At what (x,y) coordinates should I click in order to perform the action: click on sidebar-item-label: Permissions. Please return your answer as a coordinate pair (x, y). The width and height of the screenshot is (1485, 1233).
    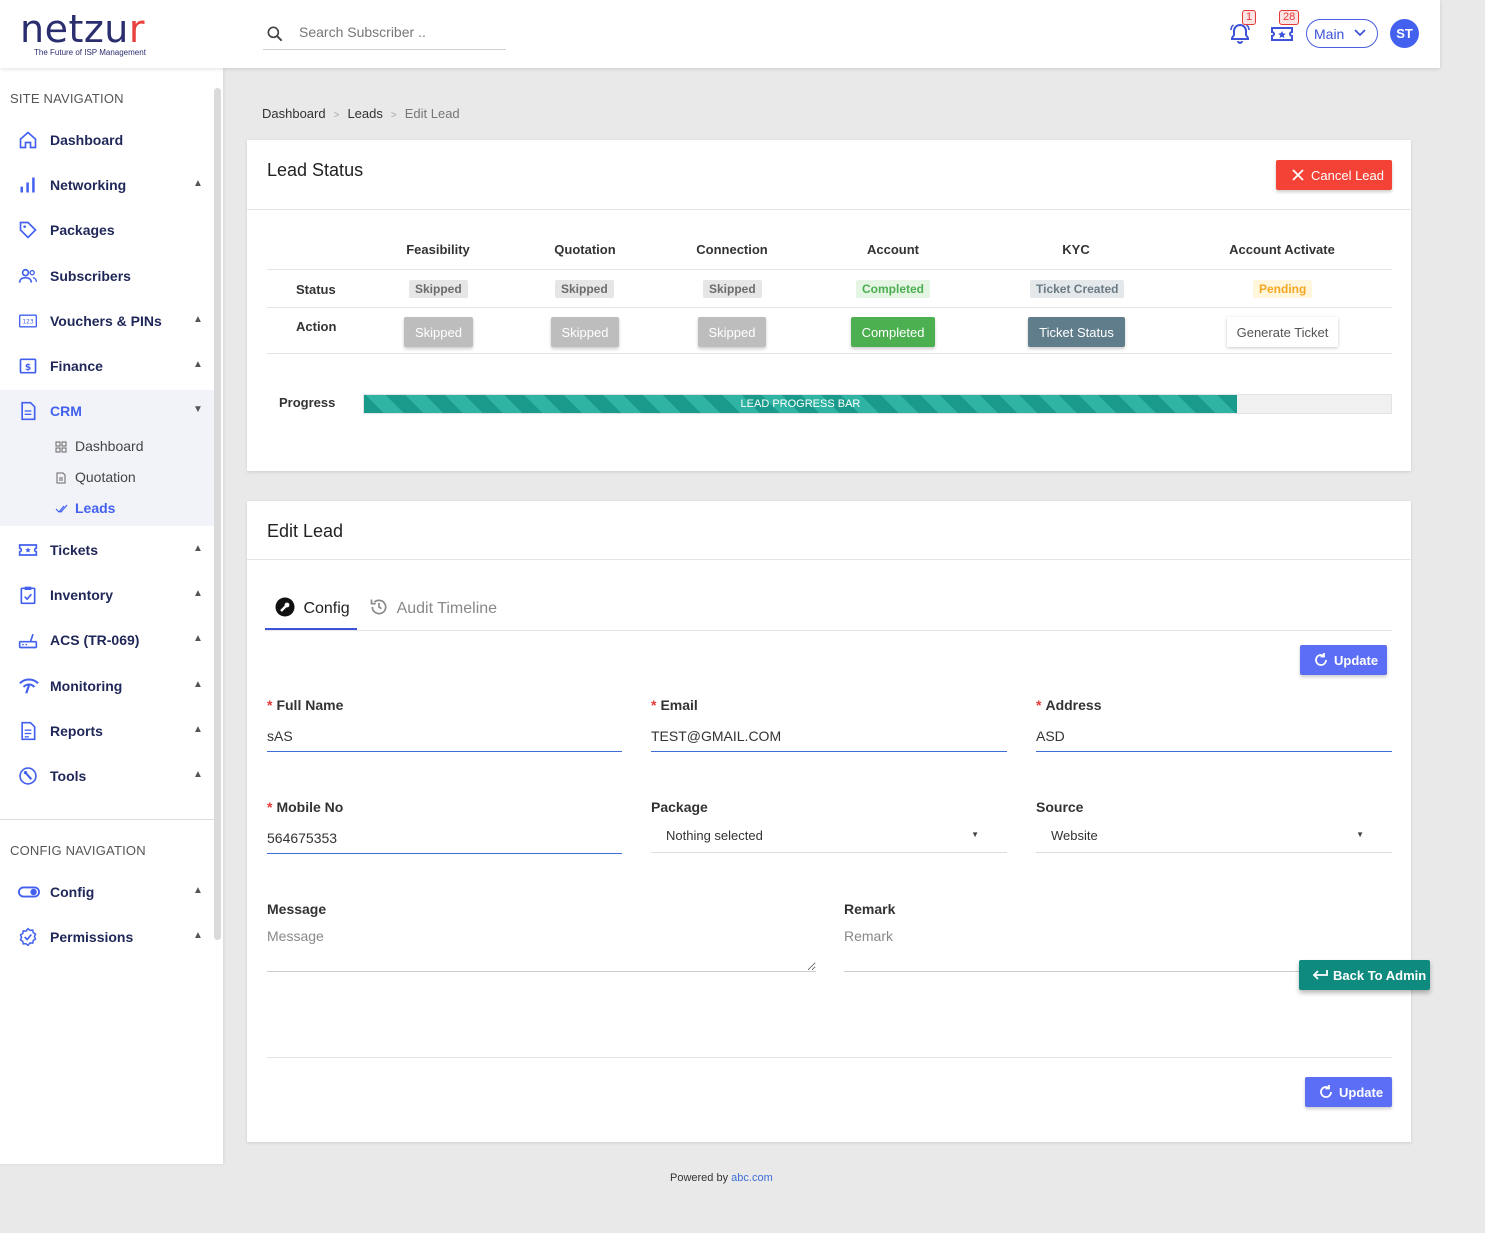
    Looking at the image, I should click on (92, 937).